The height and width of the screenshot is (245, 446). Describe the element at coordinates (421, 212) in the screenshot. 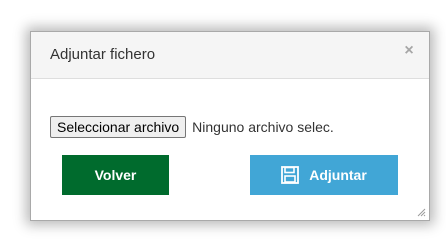

I see `resize-grip-icon` at that location.